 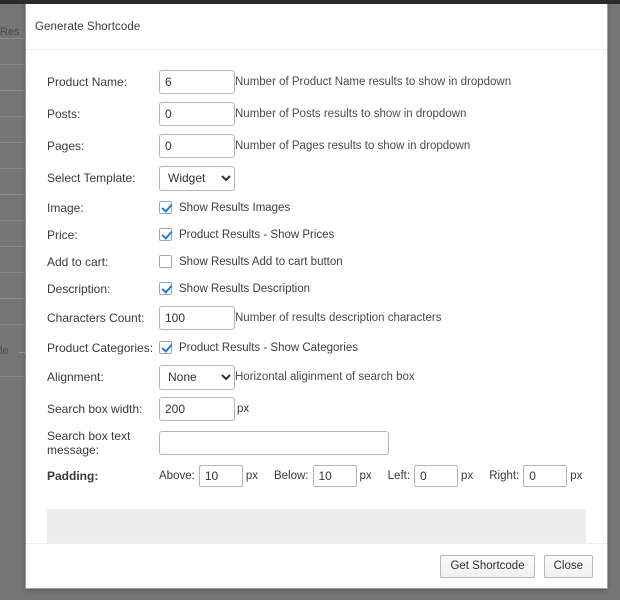 What do you see at coordinates (257, 234) in the screenshot?
I see `price-checkbox-label: Product Results - Show Prices` at bounding box center [257, 234].